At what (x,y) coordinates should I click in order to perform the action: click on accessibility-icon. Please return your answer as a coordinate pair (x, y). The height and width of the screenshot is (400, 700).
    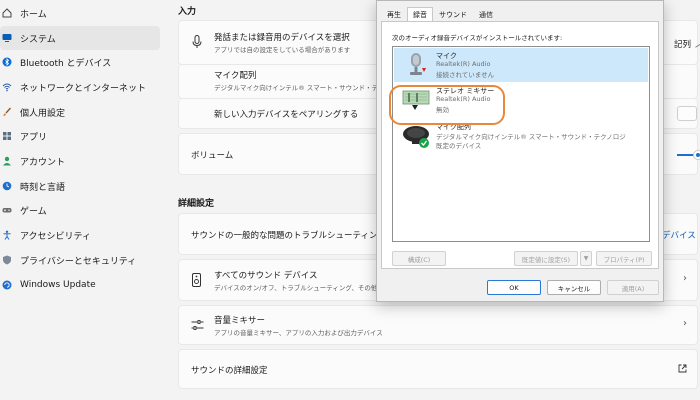
    Looking at the image, I should click on (7, 235).